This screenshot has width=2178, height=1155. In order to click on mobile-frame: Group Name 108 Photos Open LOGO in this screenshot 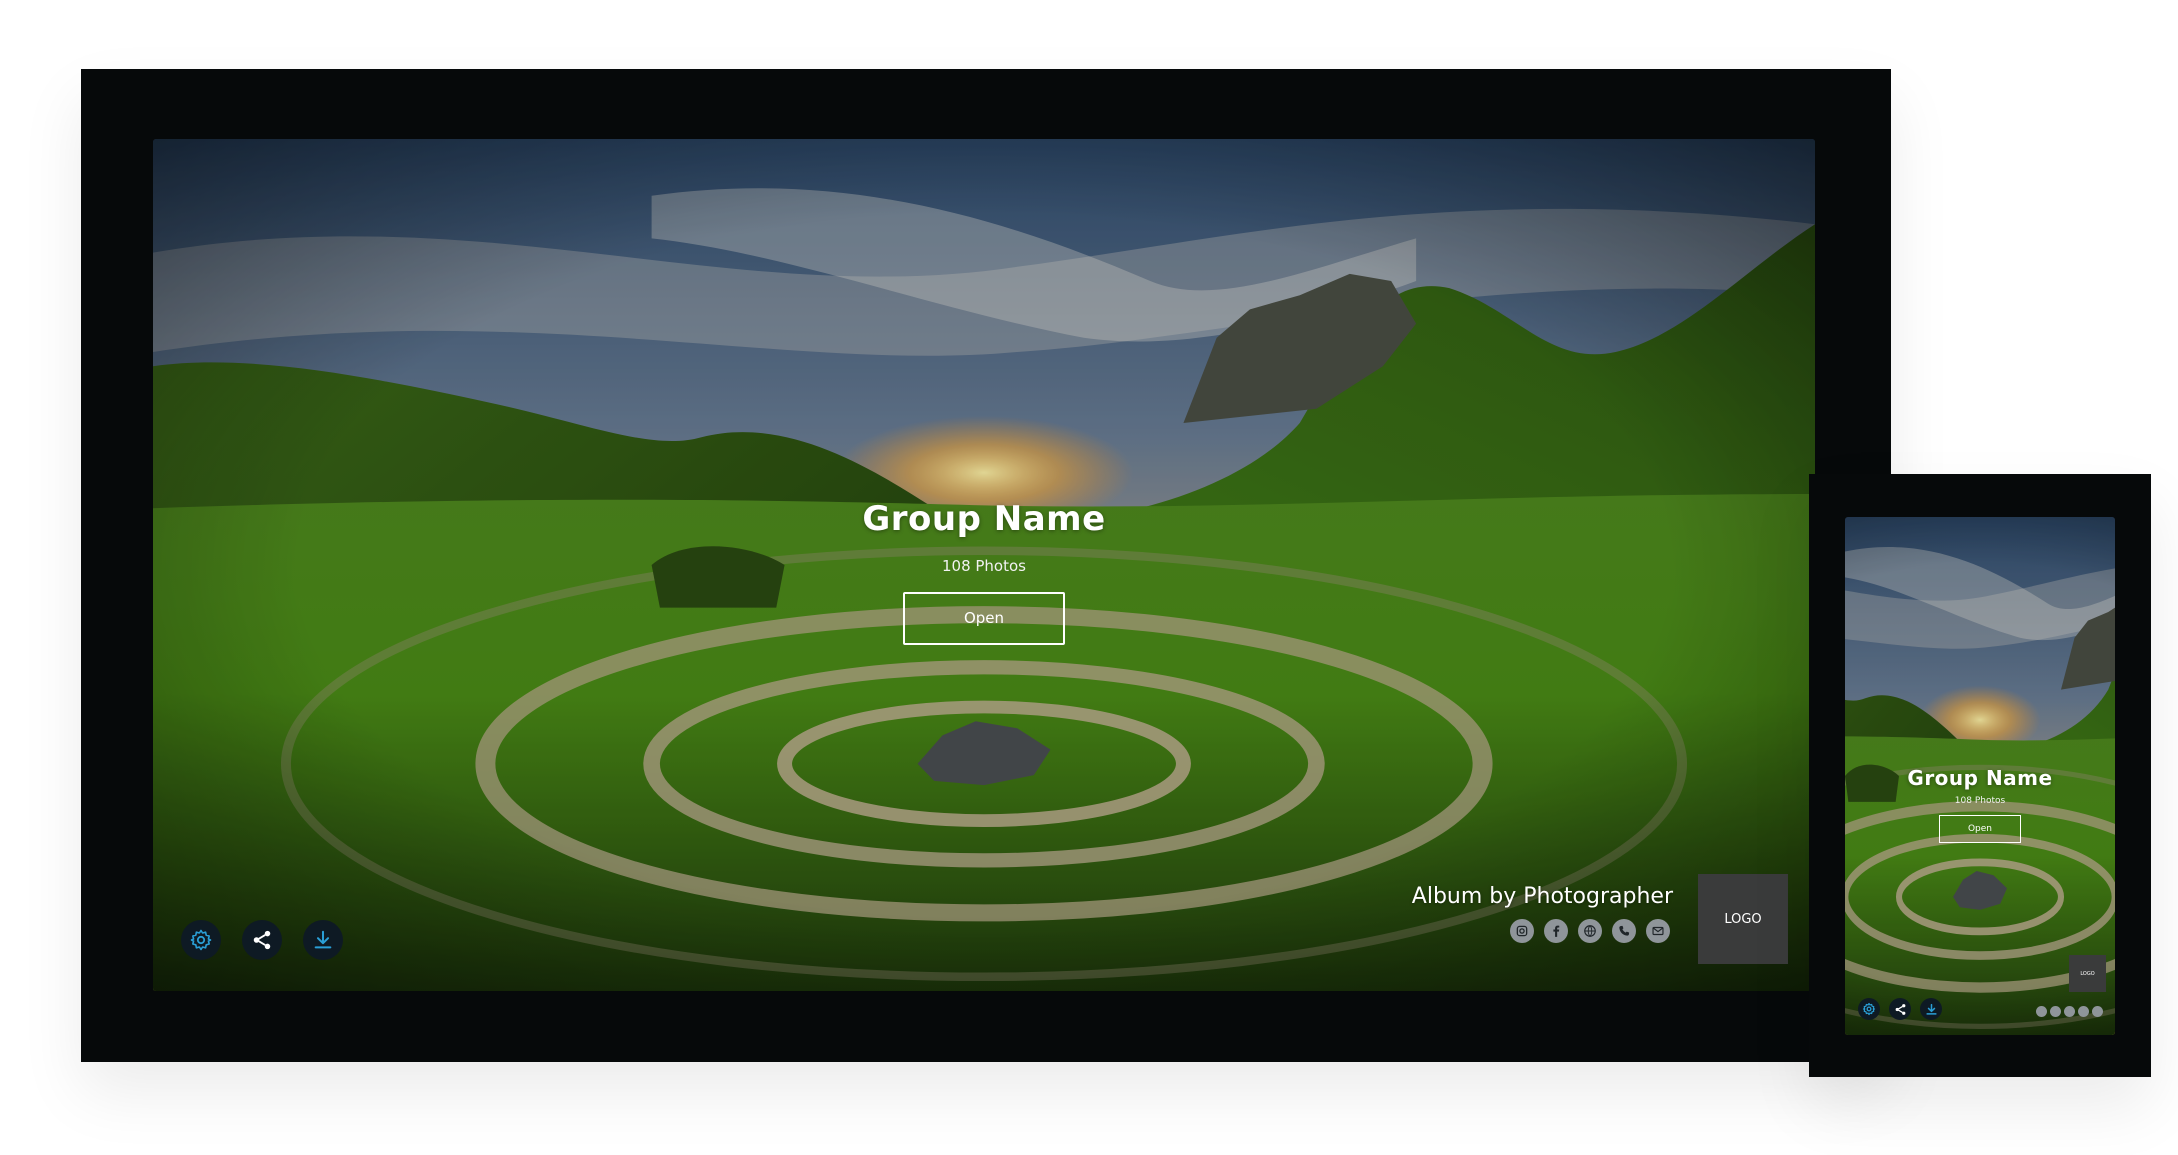, I will do `click(1980, 775)`.